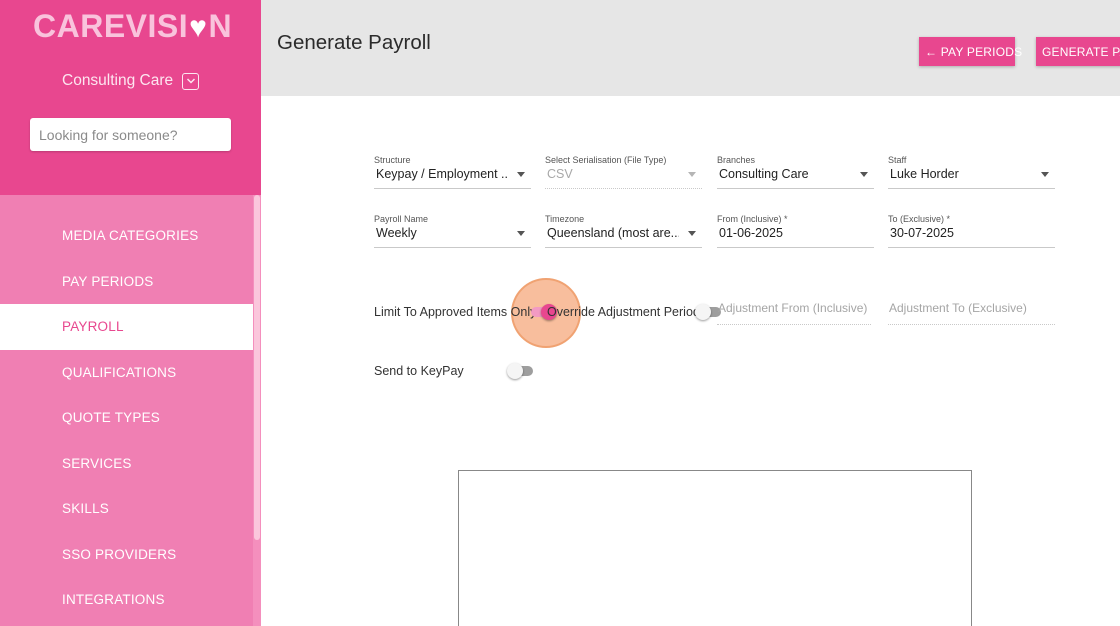  Describe the element at coordinates (130, 97) in the screenshot. I see `sidebar-header: CAREVISI♥N Consulting Care` at that location.